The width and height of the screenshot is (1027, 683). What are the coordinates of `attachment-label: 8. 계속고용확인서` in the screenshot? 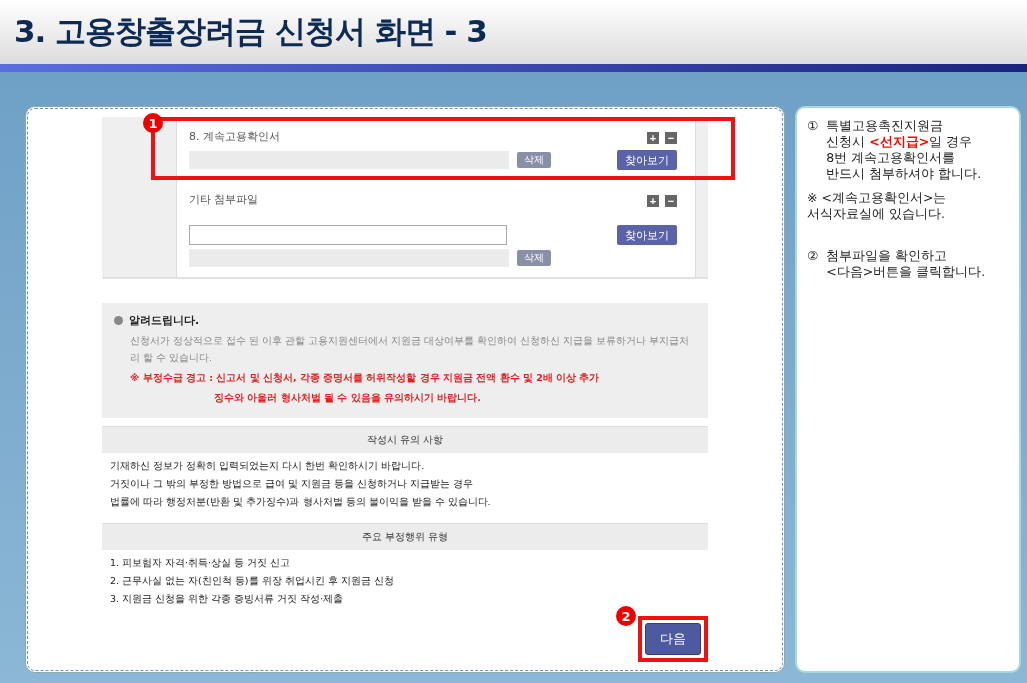 It's located at (234, 136).